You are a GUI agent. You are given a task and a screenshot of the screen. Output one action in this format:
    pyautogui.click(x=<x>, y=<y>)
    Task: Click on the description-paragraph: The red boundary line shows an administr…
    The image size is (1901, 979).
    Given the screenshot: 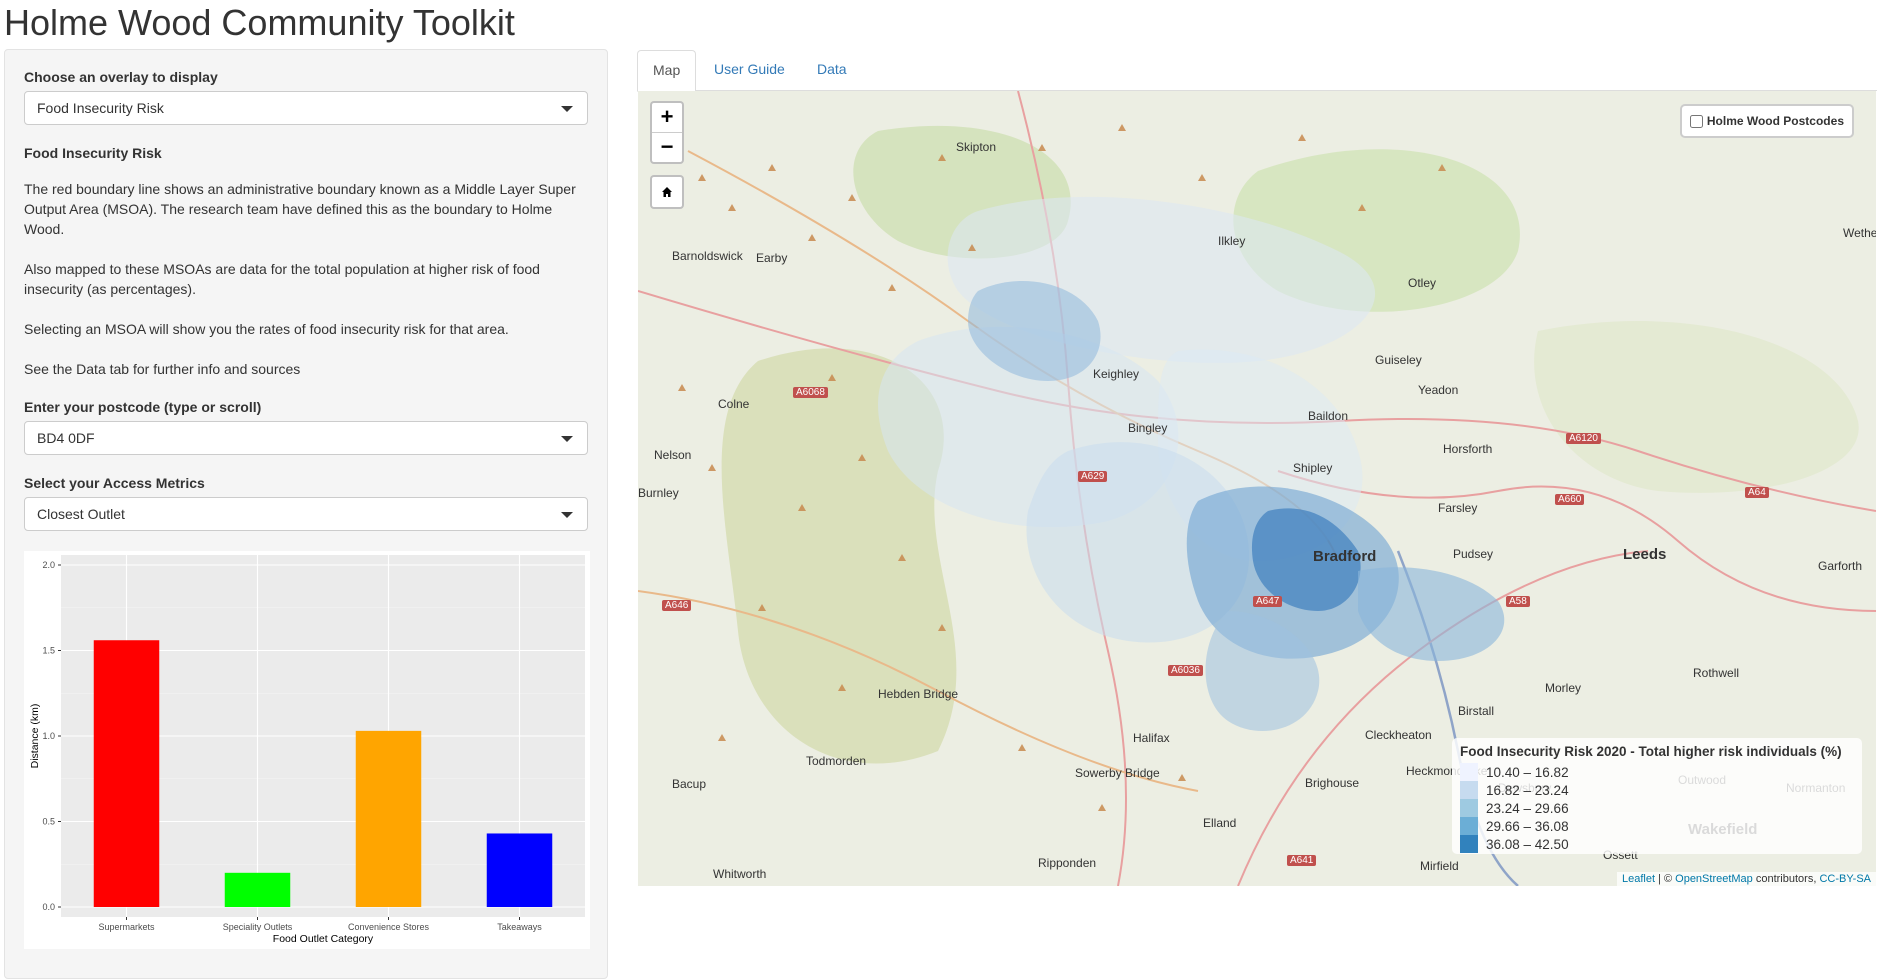 What is the action you would take?
    pyautogui.click(x=300, y=209)
    